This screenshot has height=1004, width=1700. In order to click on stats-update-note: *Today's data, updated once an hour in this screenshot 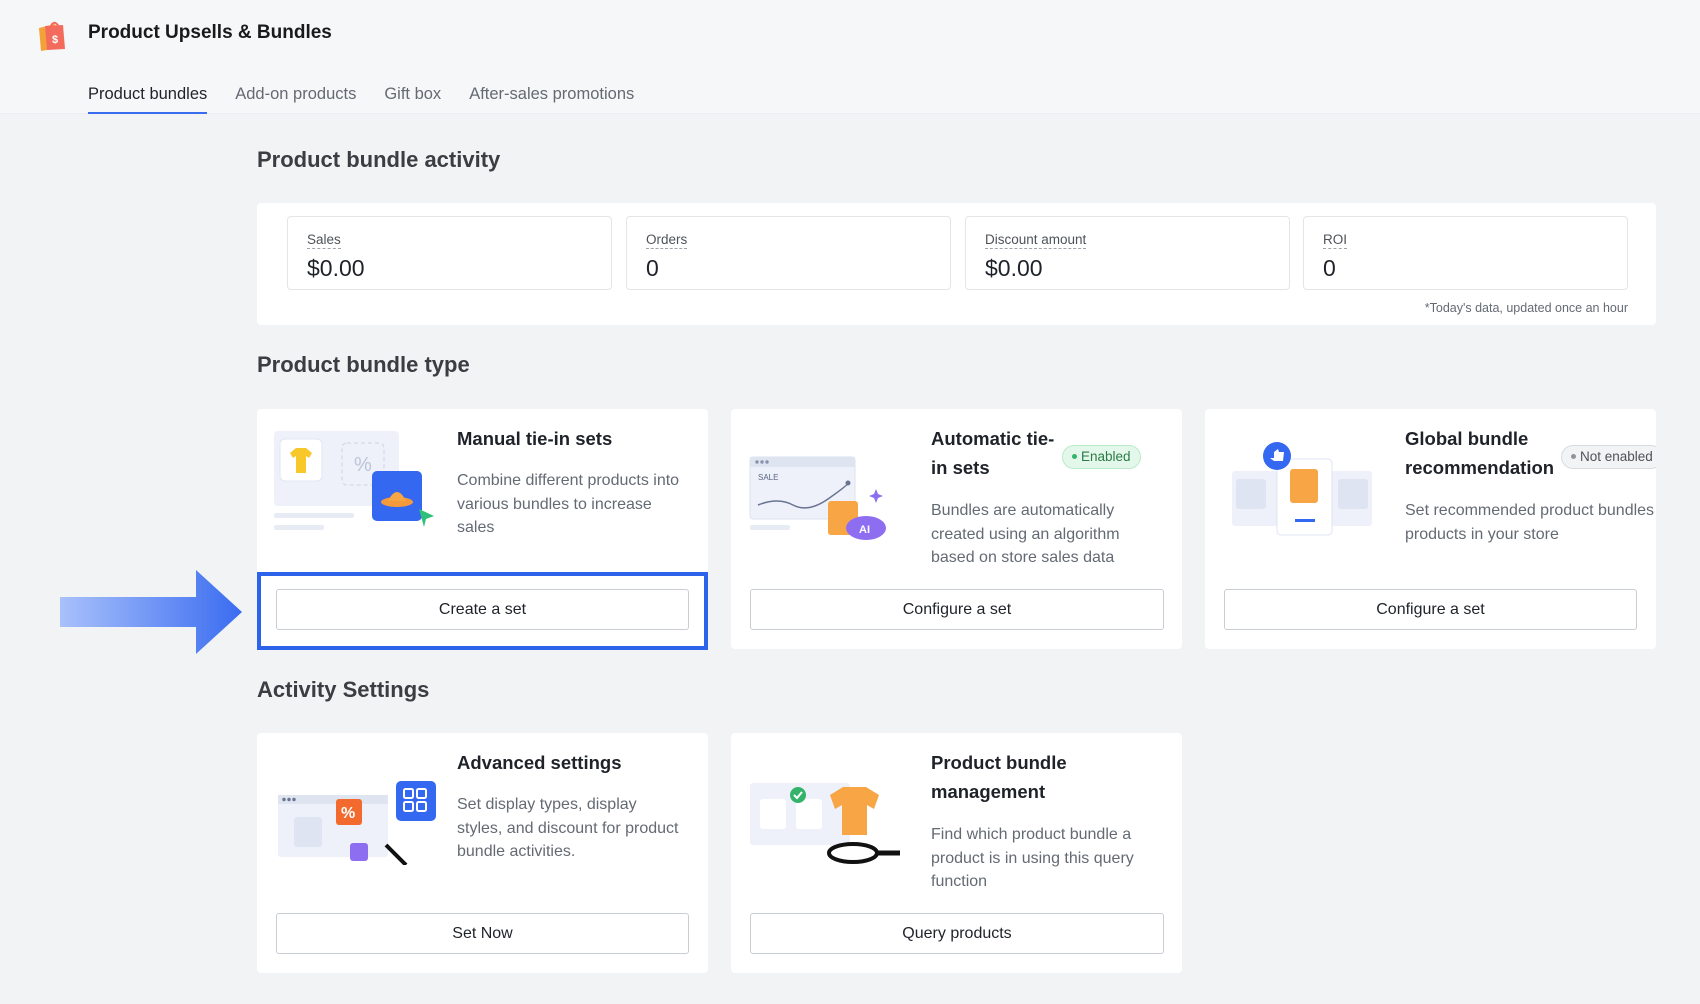, I will do `click(1526, 308)`.